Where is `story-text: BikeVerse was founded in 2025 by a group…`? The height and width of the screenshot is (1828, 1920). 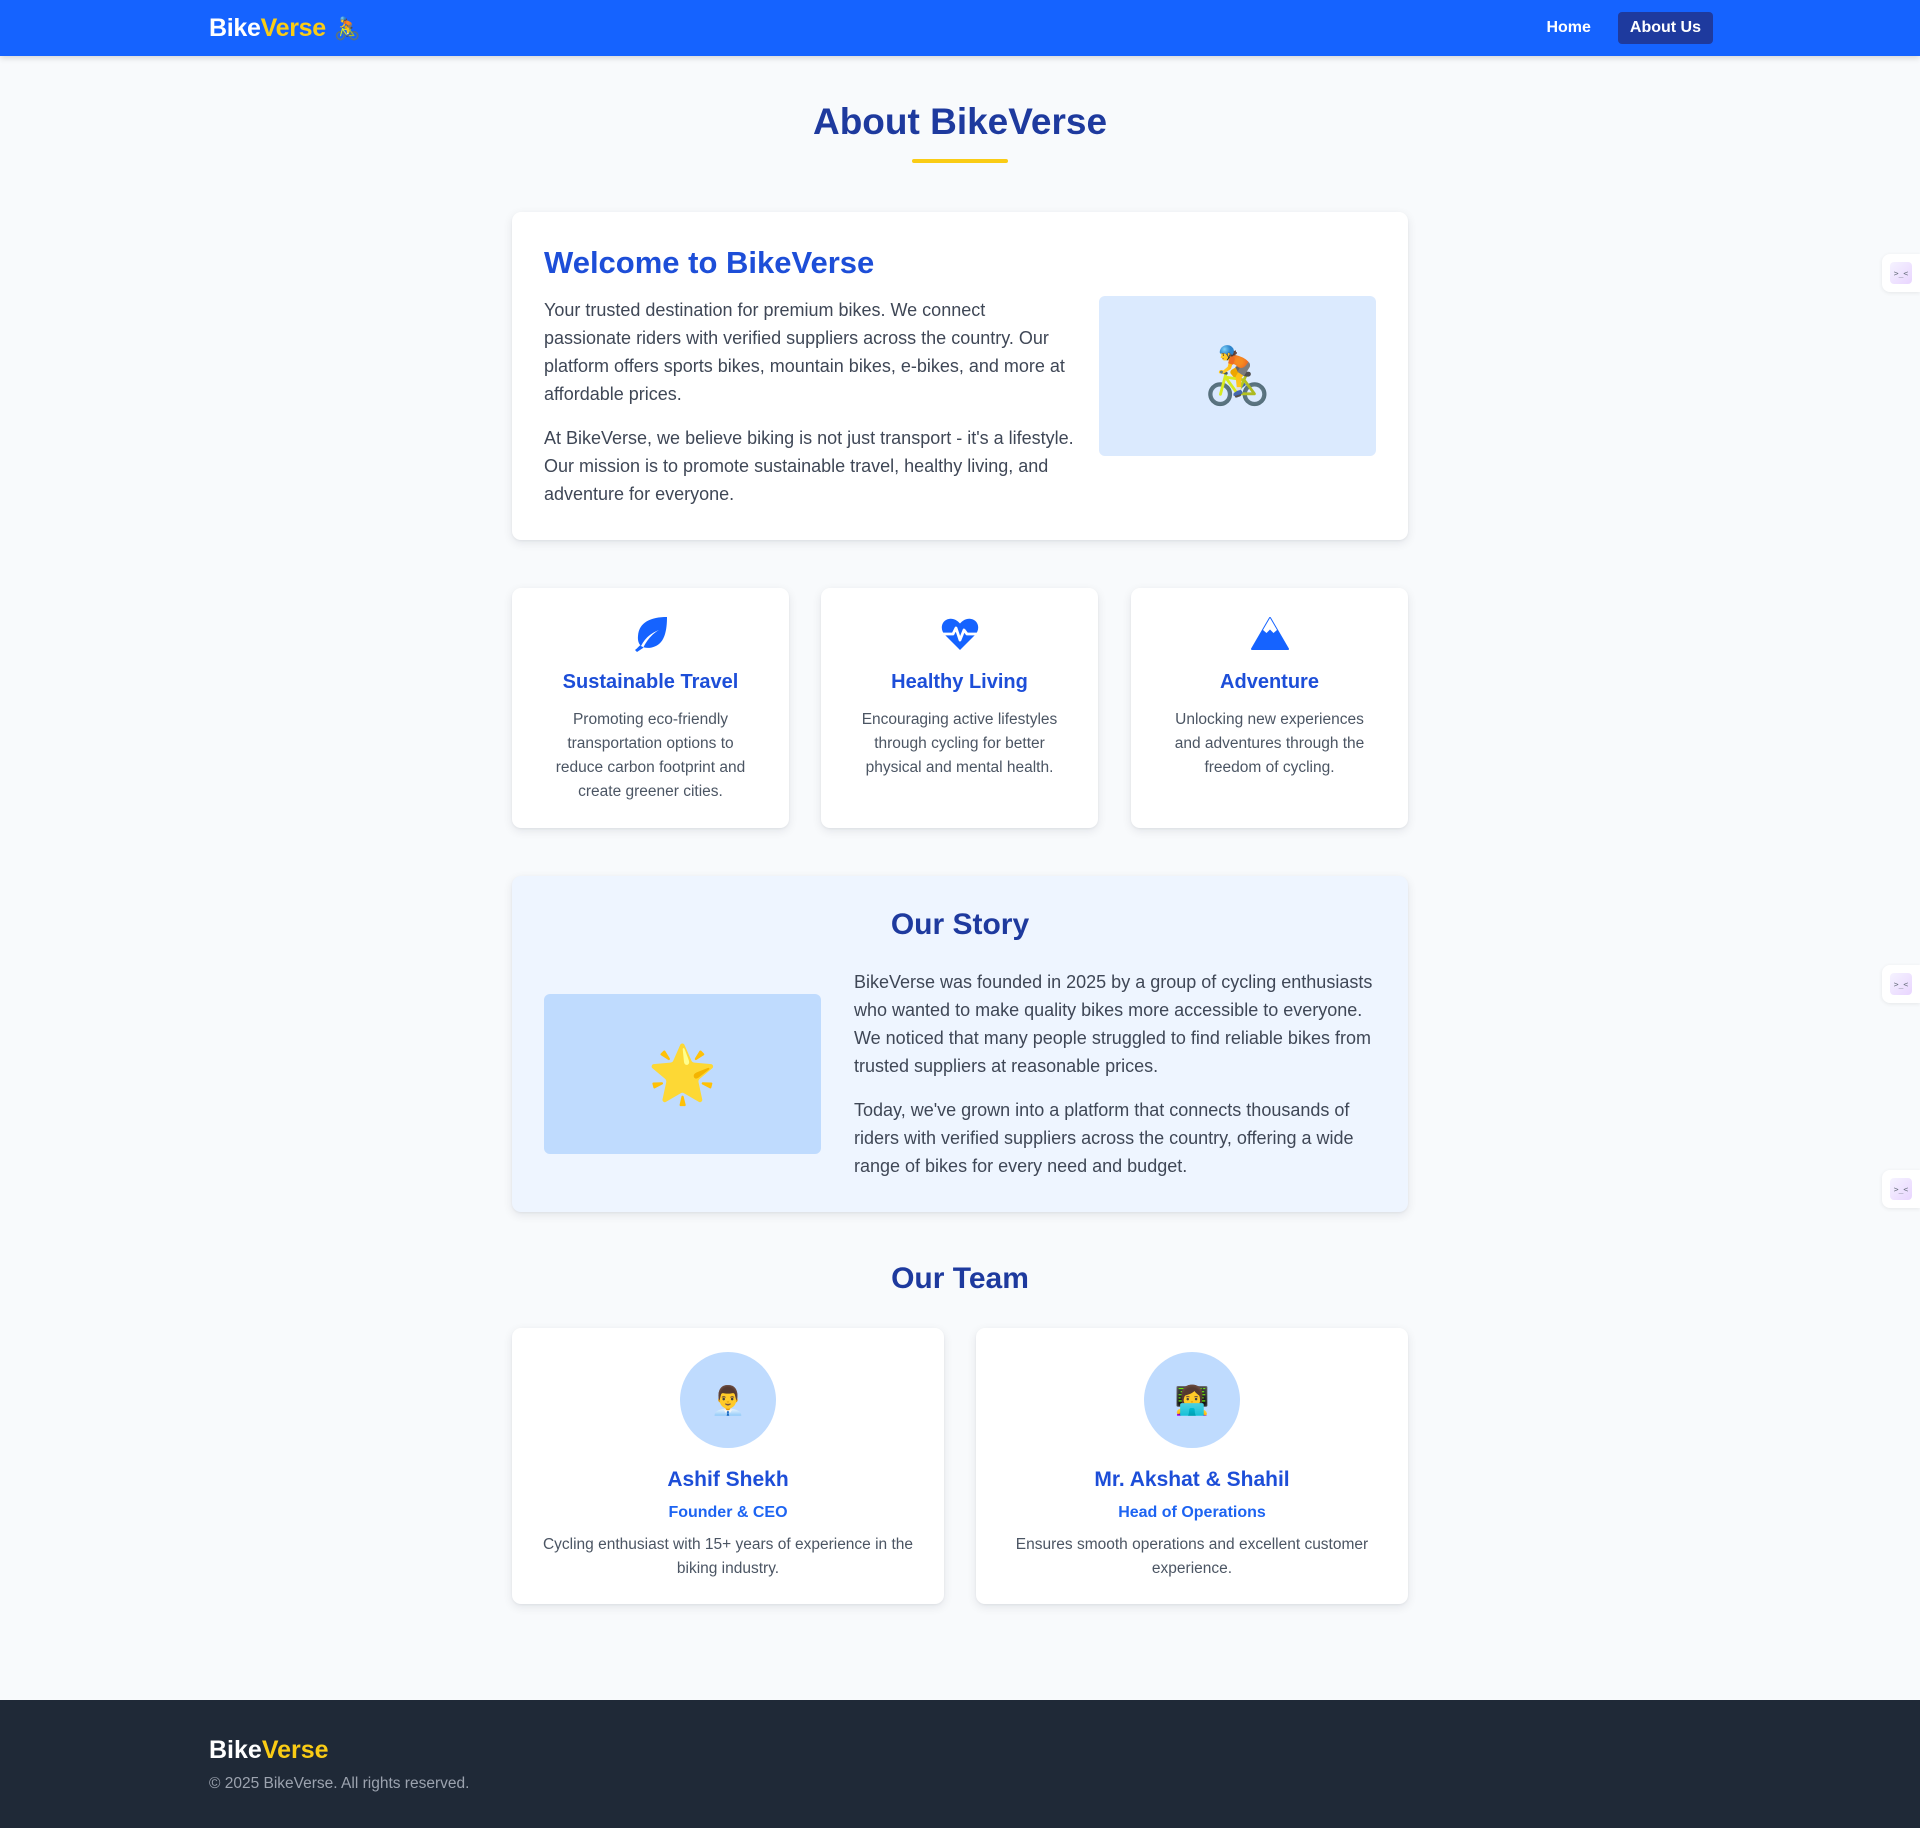 story-text: BikeVerse was founded in 2025 by a group… is located at coordinates (1116, 1082).